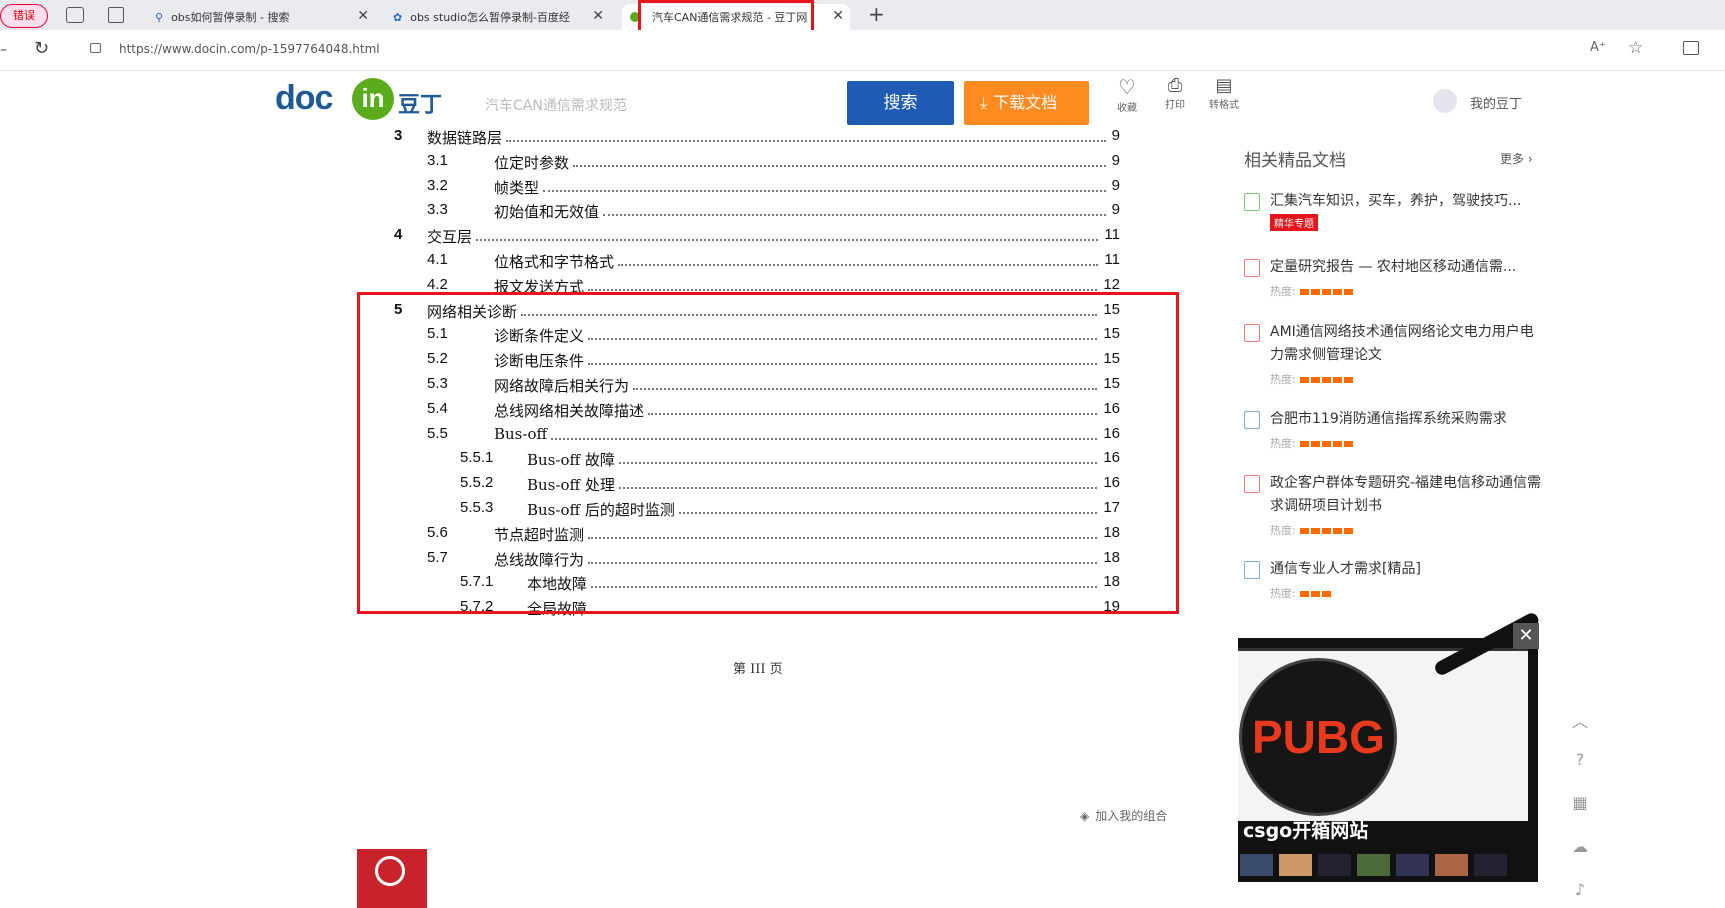  I want to click on print-tool: ⎙ 打印, so click(1175, 93).